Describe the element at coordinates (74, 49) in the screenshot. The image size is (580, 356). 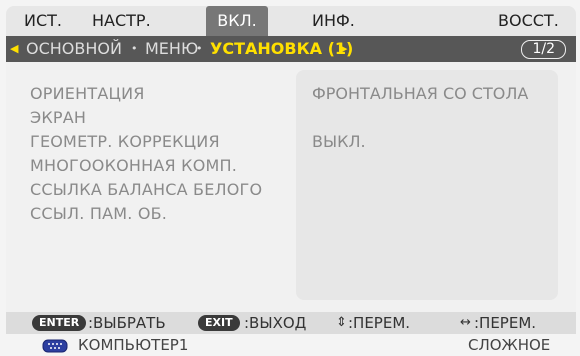
I see `breadcrumb-basic: ОСНОВНОЙ` at that location.